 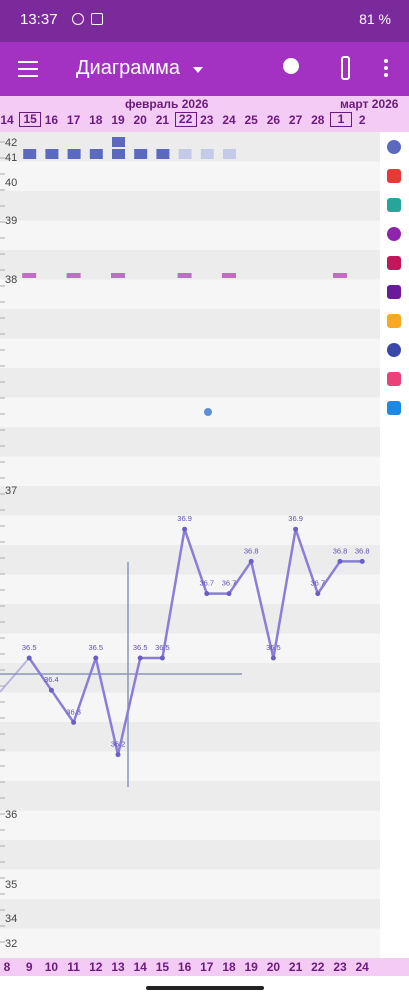 What do you see at coordinates (51, 120) in the screenshot?
I see `day-label: 16` at bounding box center [51, 120].